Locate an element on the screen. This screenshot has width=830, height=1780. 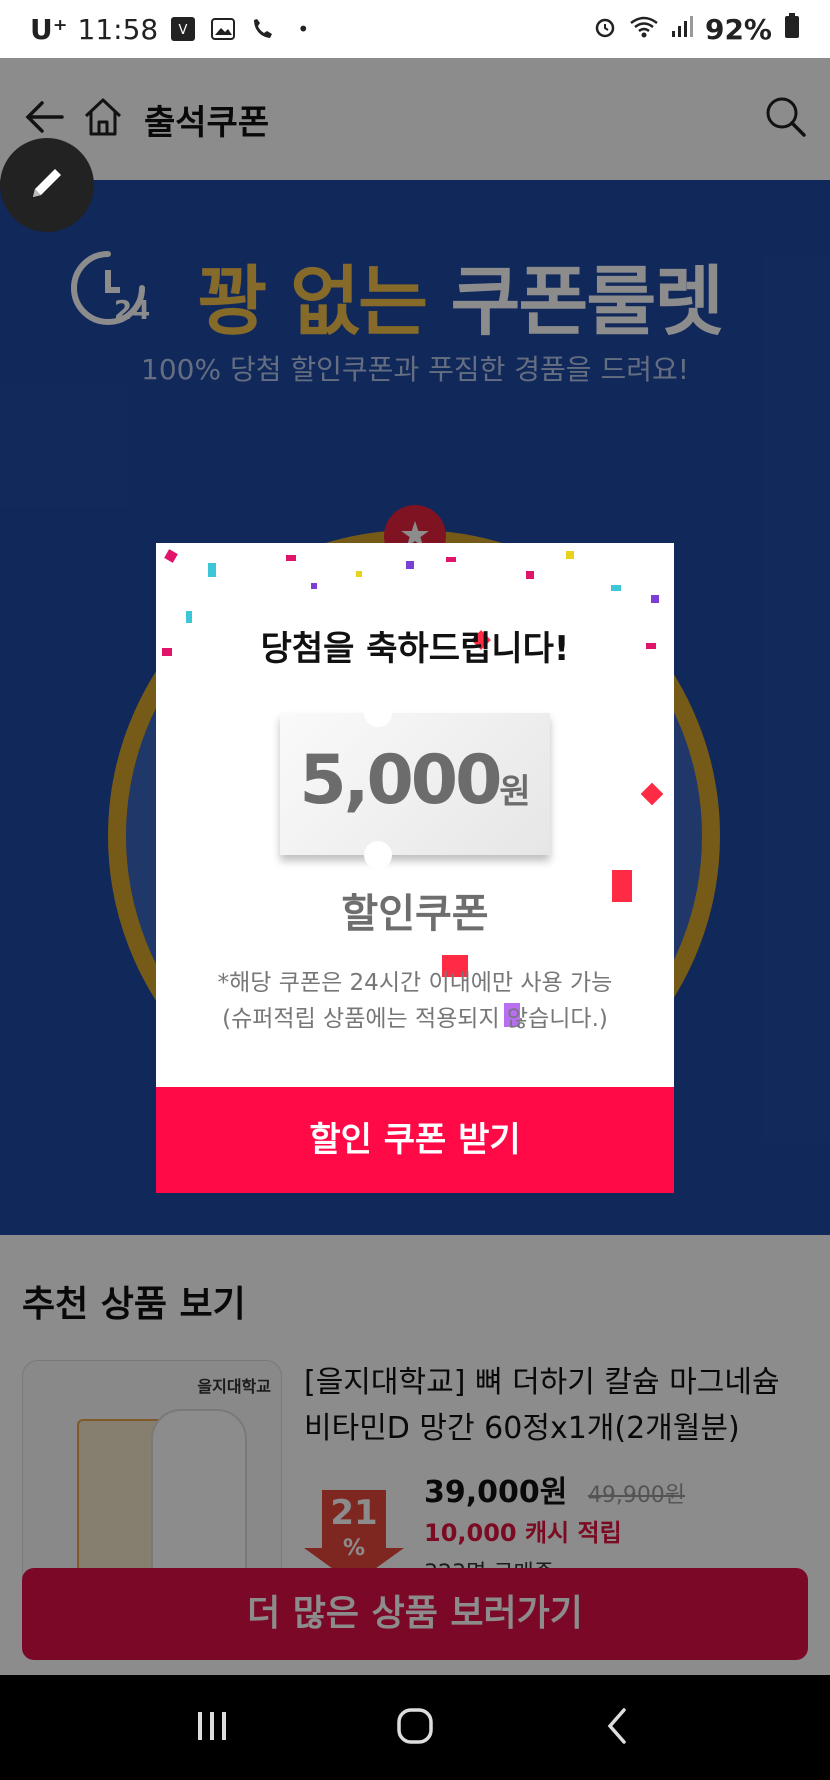
svg-text: V is located at coordinates (183, 30).